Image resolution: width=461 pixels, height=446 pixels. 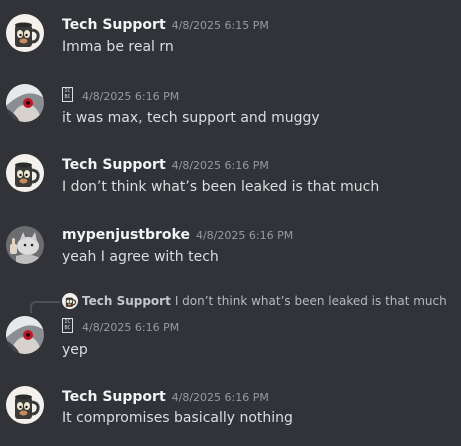 I want to click on message-header: Tech Support 4/8/2025 6:15 PM, so click(x=165, y=24).